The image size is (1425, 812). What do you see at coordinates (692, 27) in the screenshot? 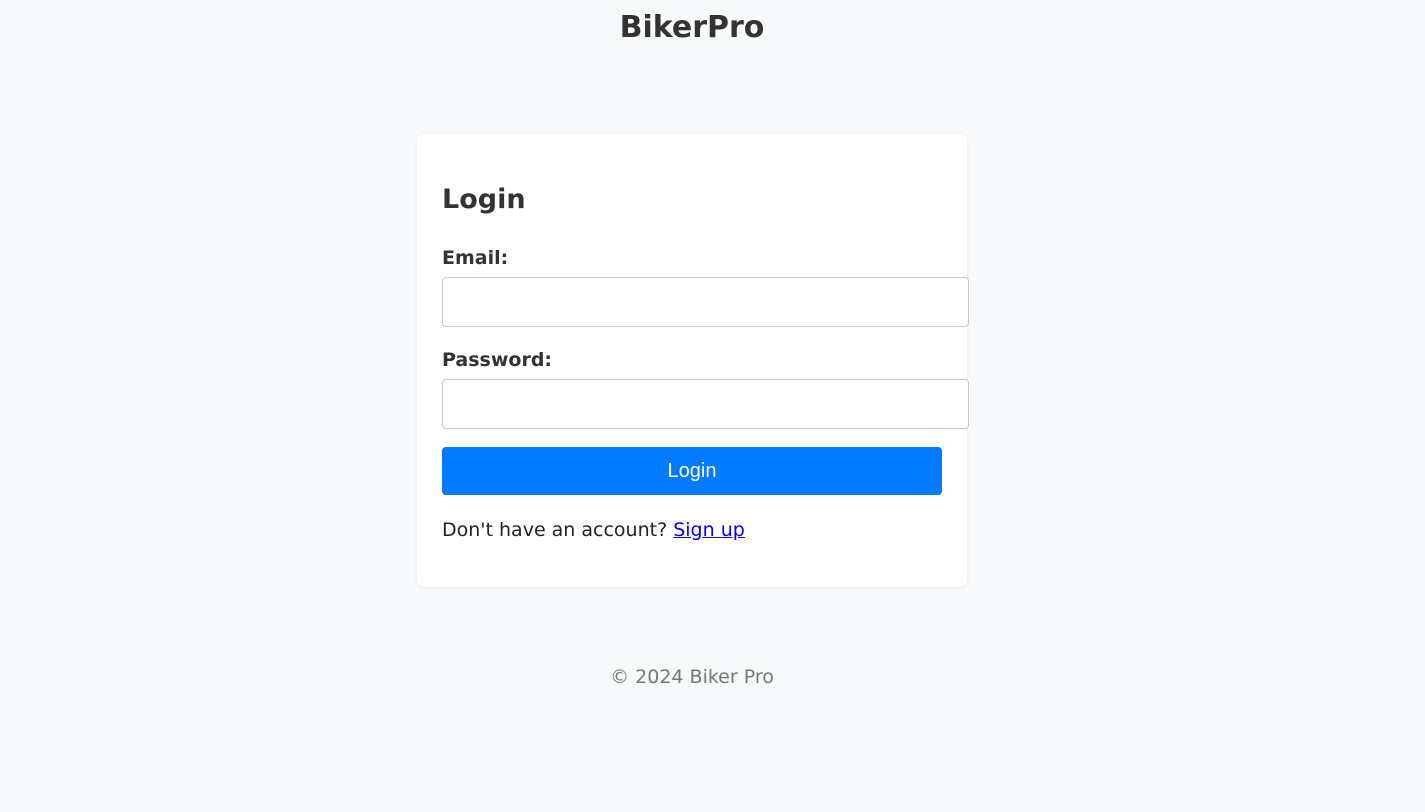
I see `site-title: BikerPro` at bounding box center [692, 27].